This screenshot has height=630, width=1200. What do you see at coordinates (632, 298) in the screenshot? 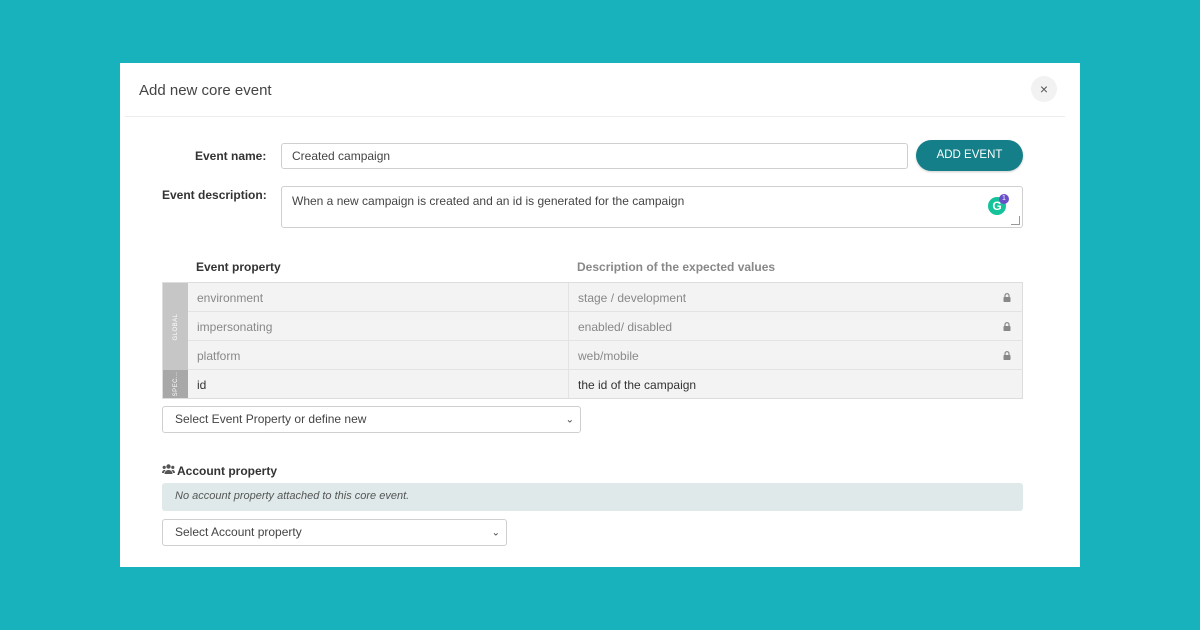
I see `property-description: stage / development` at bounding box center [632, 298].